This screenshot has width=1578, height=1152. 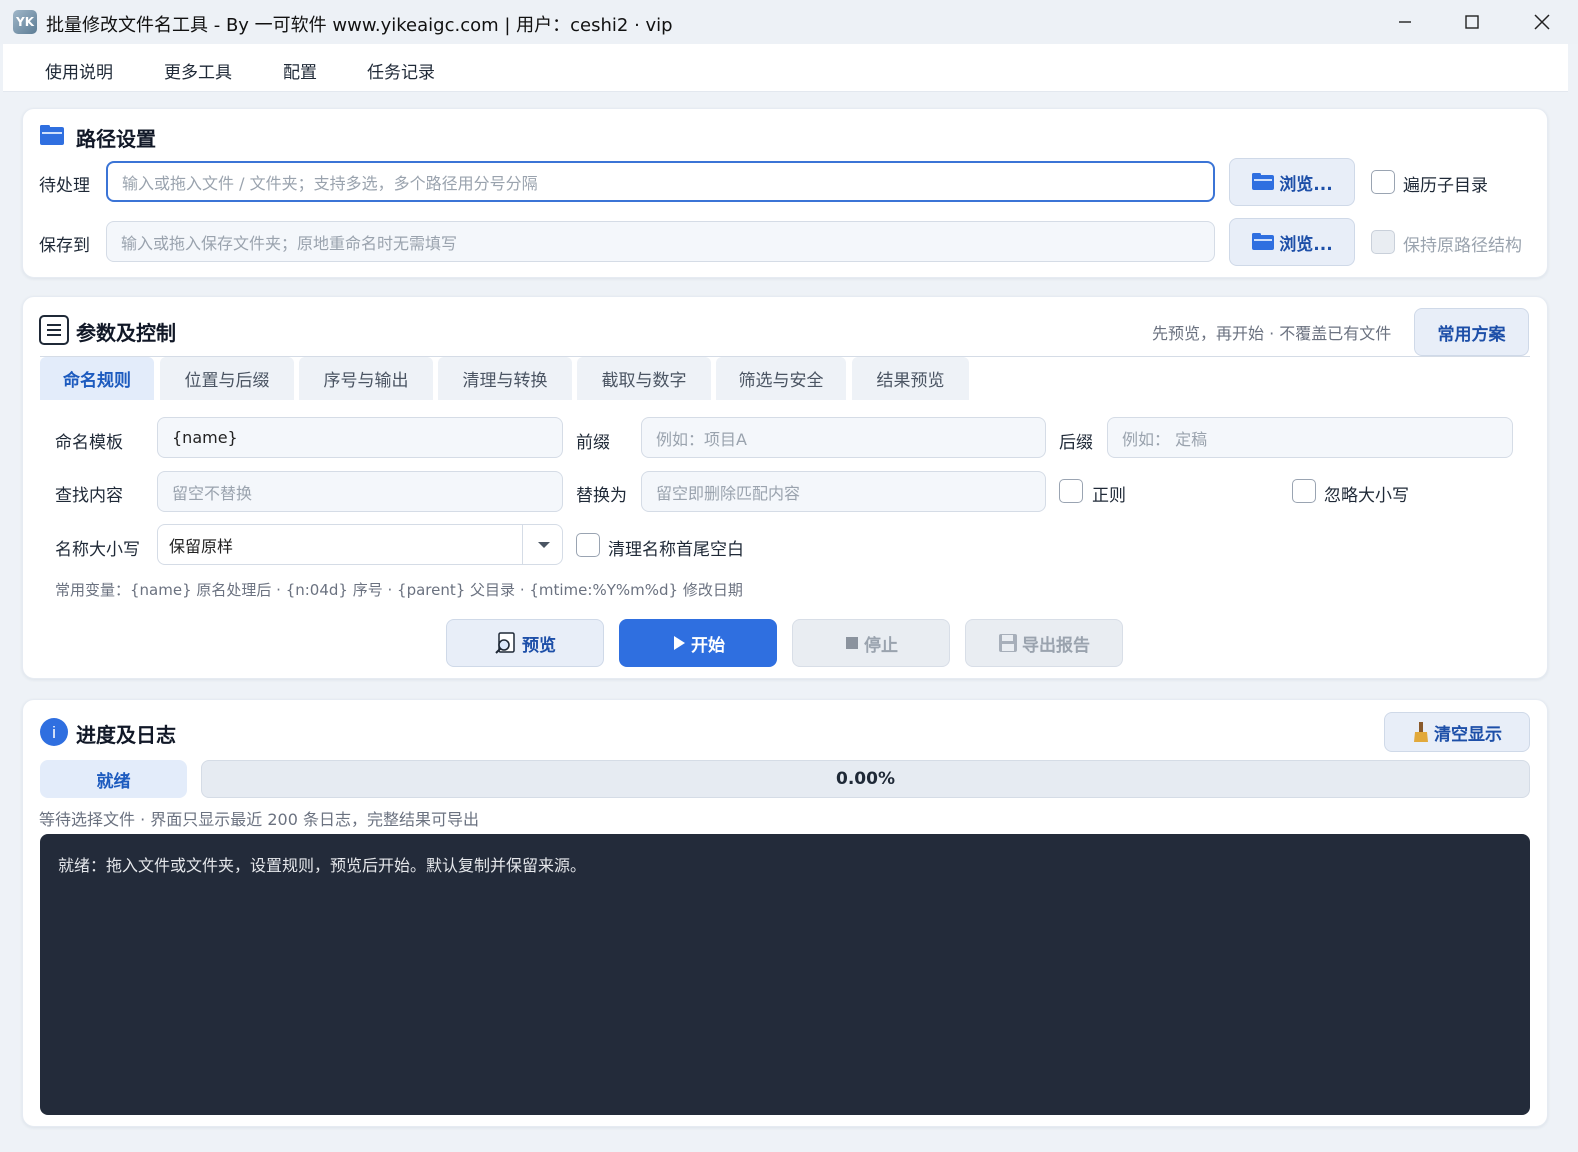 What do you see at coordinates (227, 378) in the screenshot?
I see `tab-position-suffix: 位置与后缀` at bounding box center [227, 378].